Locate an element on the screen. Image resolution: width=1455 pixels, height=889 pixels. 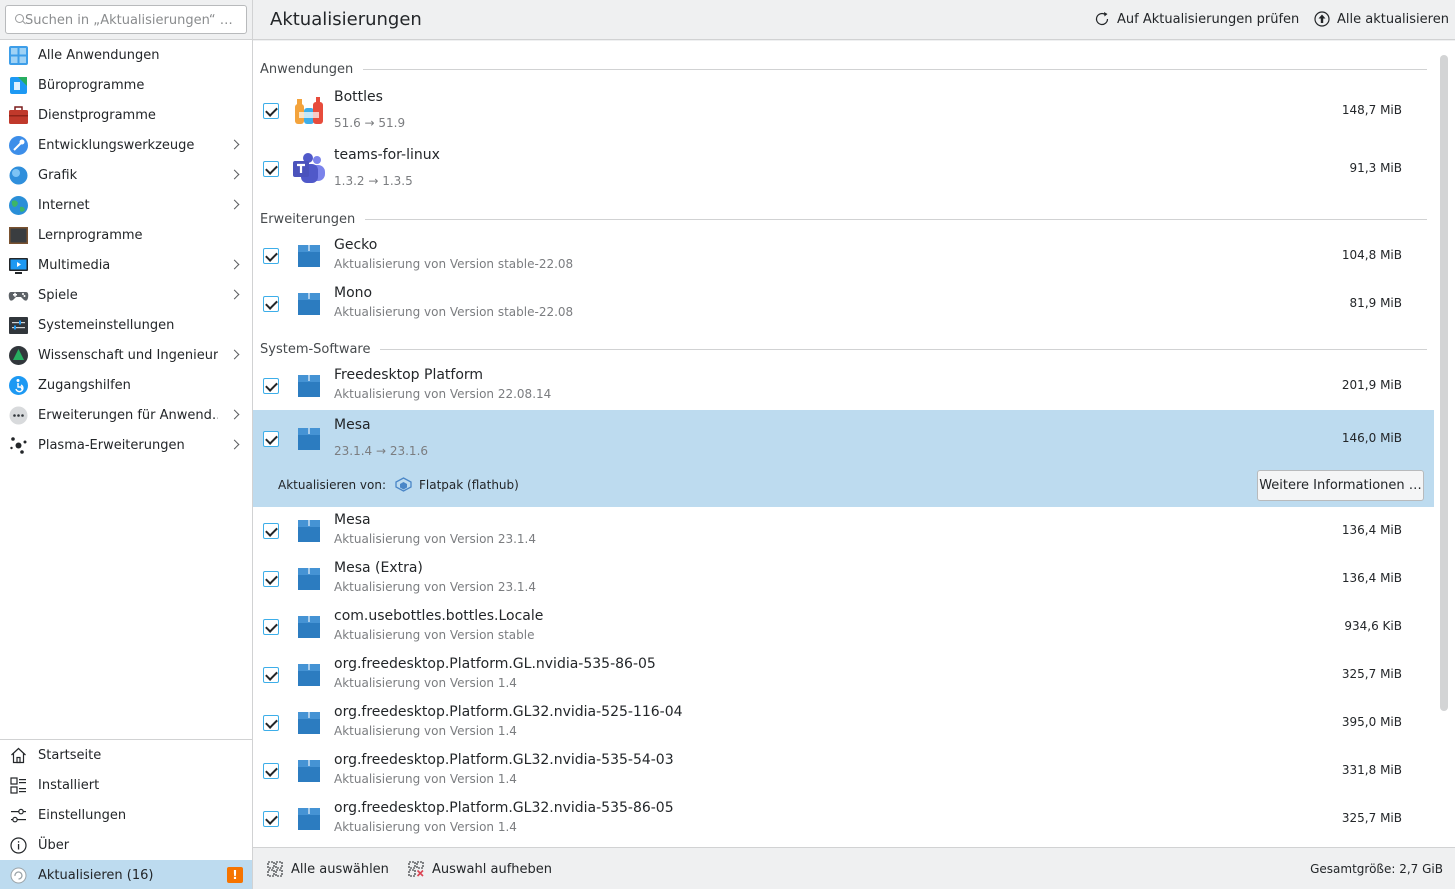
category-label: Büroprogramme is located at coordinates (91, 85).